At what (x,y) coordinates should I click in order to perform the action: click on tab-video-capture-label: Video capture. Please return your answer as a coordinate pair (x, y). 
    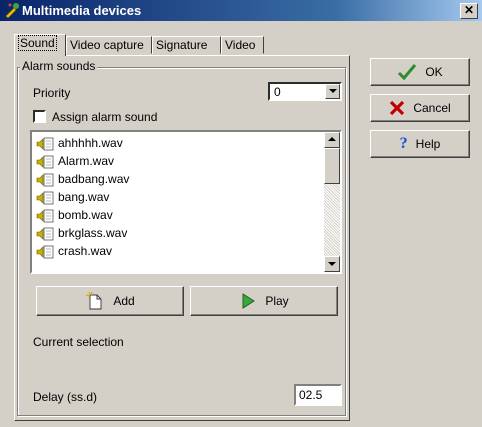
    Looking at the image, I should click on (107, 45).